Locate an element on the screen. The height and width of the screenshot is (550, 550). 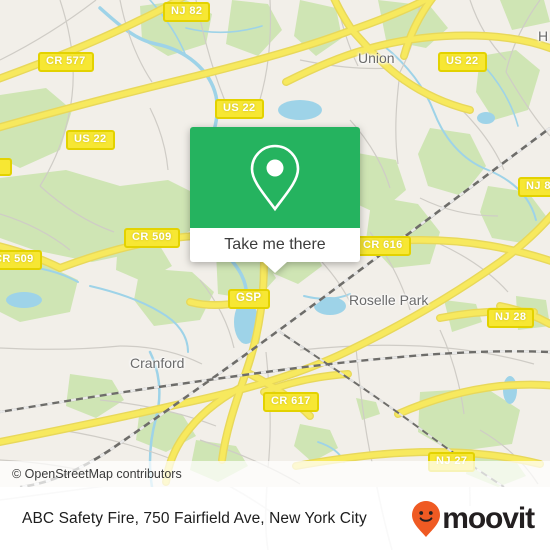
moovit-wordmark: moovit is located at coordinates (488, 518).